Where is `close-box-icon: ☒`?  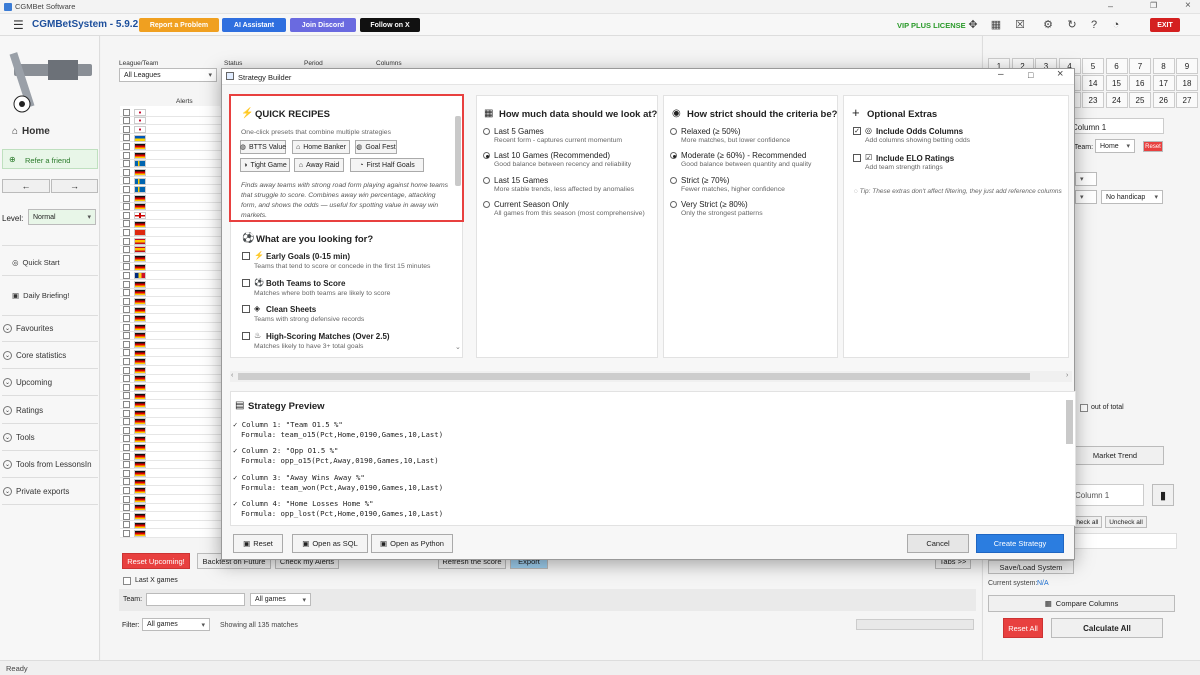
close-box-icon: ☒ is located at coordinates (1020, 25).